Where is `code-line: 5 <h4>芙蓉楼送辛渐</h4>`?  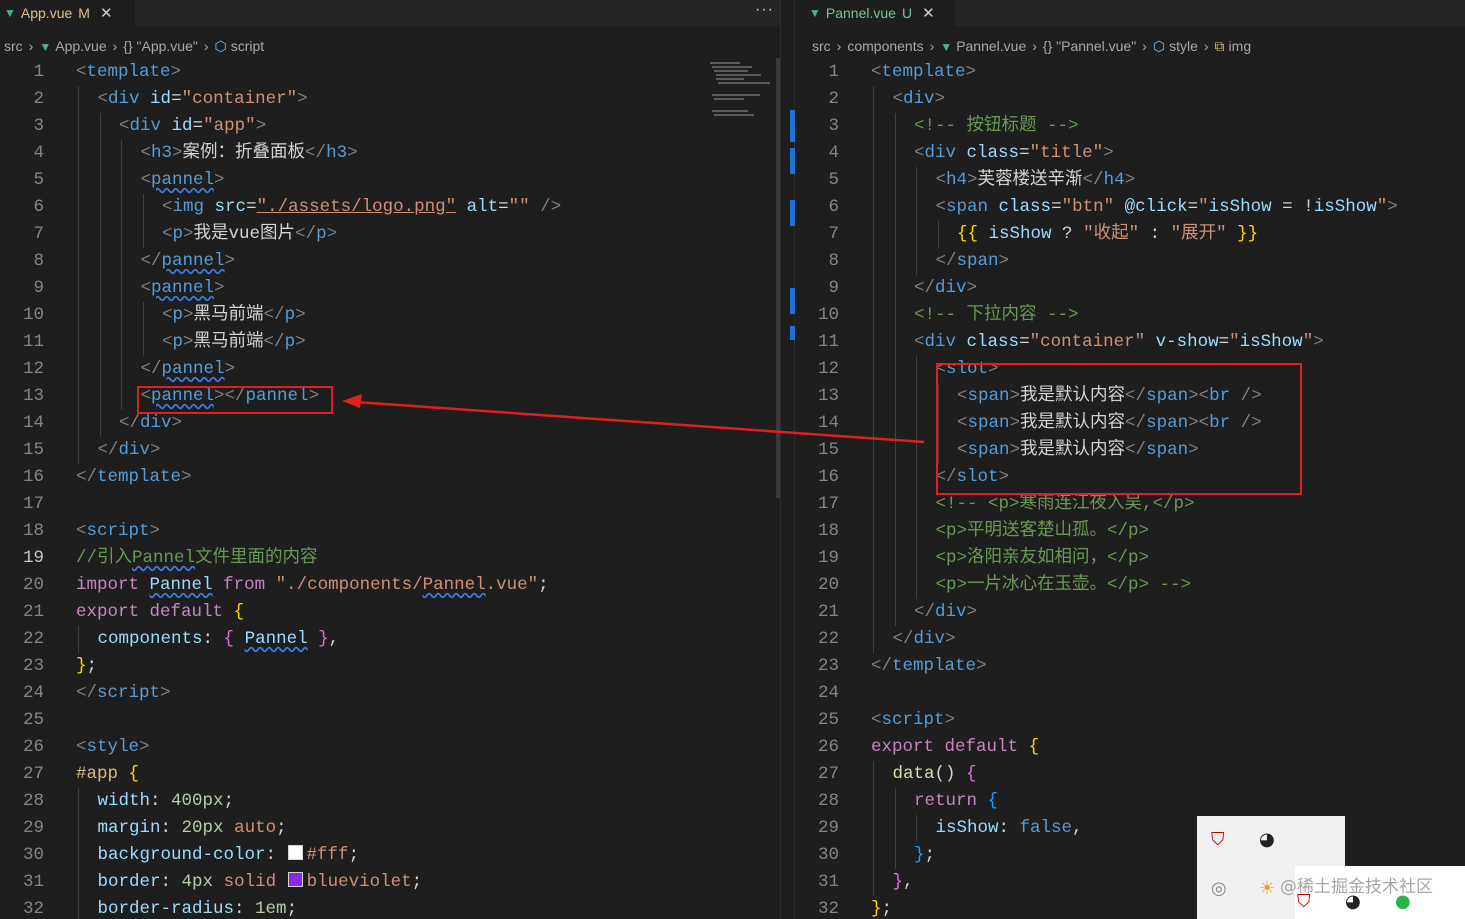
code-line: 5 <h4>芙蓉楼送辛渐</h4> is located at coordinates (1130, 180).